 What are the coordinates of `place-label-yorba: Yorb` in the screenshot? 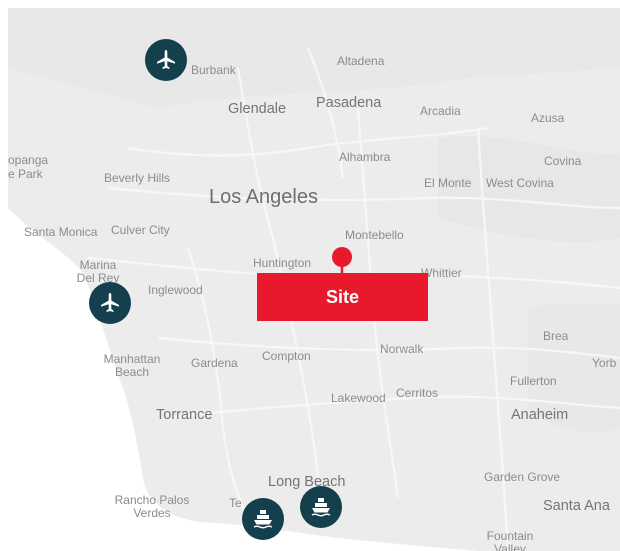 It's located at (604, 363).